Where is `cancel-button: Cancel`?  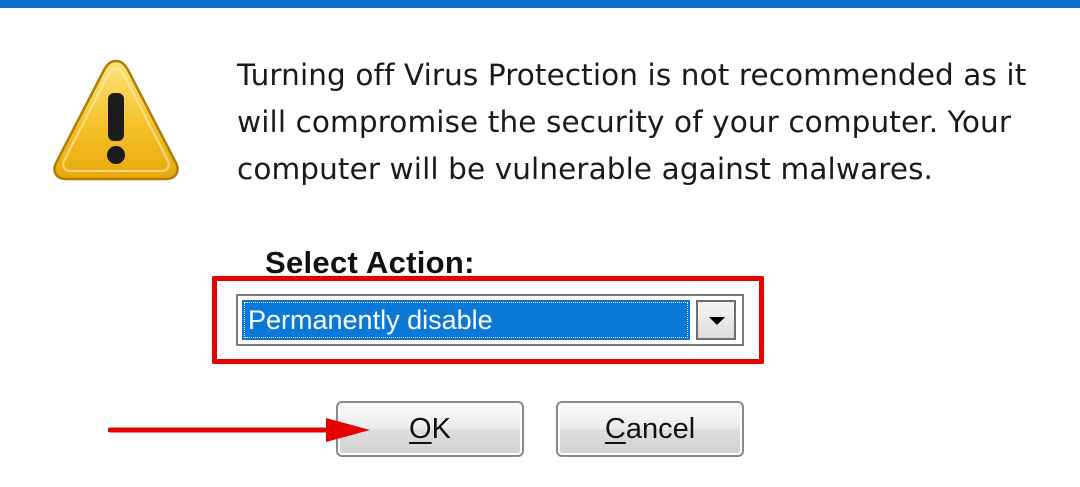
cancel-button: Cancel is located at coordinates (650, 429).